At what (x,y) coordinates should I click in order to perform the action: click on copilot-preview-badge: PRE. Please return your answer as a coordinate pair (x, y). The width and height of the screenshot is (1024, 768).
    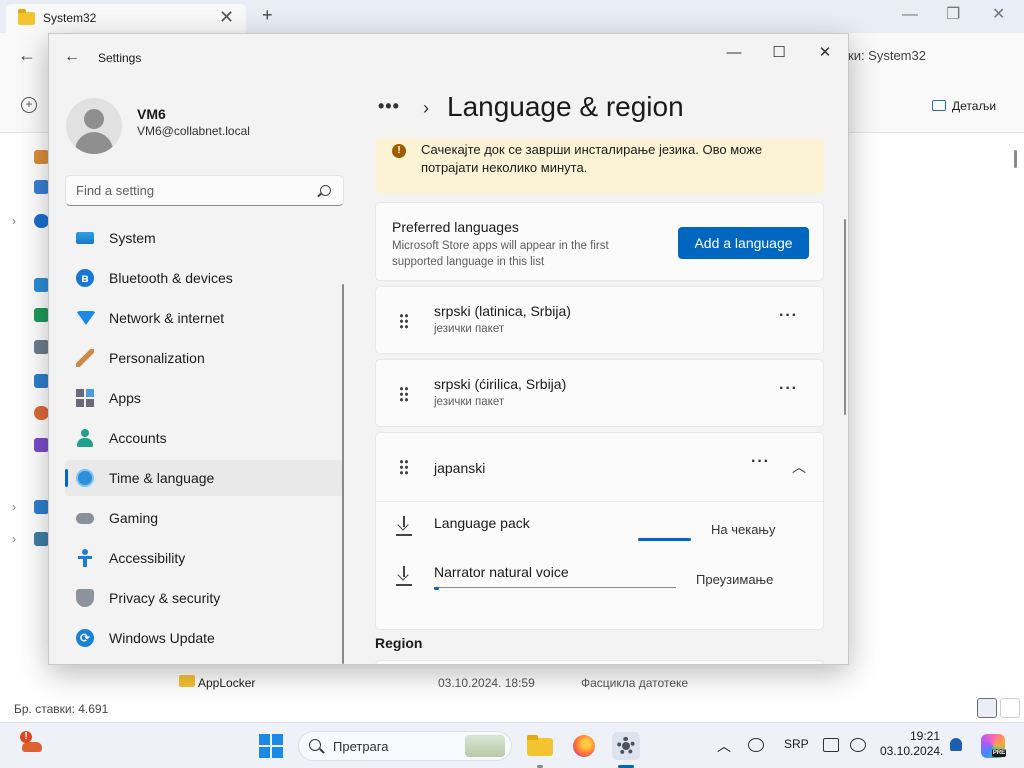
    Looking at the image, I should click on (999, 753).